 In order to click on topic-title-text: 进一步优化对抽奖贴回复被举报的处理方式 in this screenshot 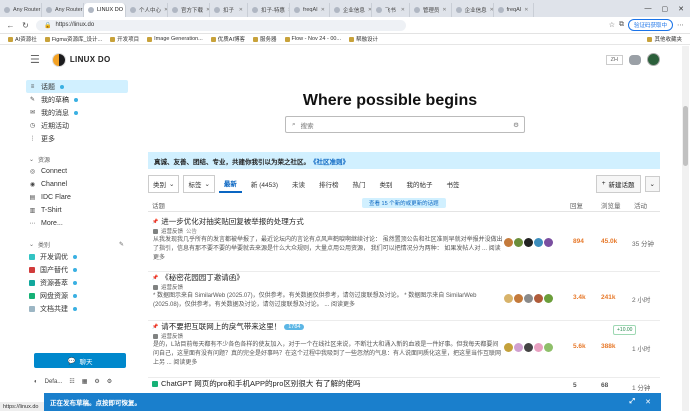, I will do `click(232, 221)`.